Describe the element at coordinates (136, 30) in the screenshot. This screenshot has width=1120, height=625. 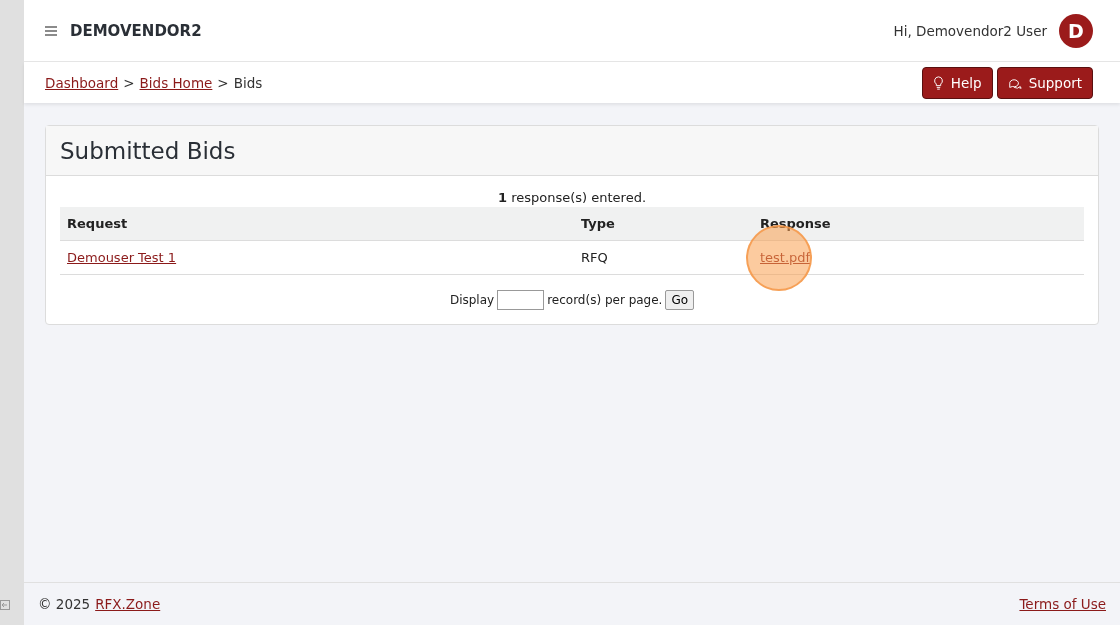
I see `brand-name: DEMOVENDOR2` at that location.